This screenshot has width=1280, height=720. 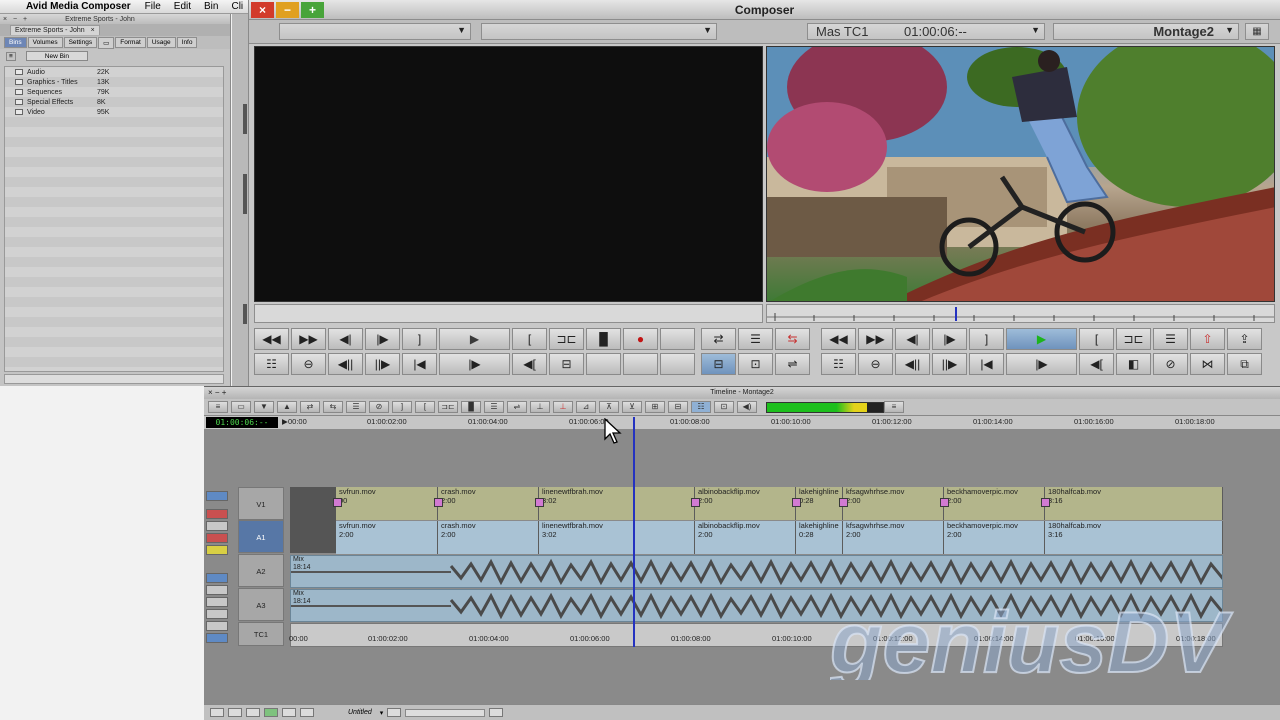 What do you see at coordinates (241, 407) in the screenshot?
I see `video-mode-icon: ▭` at bounding box center [241, 407].